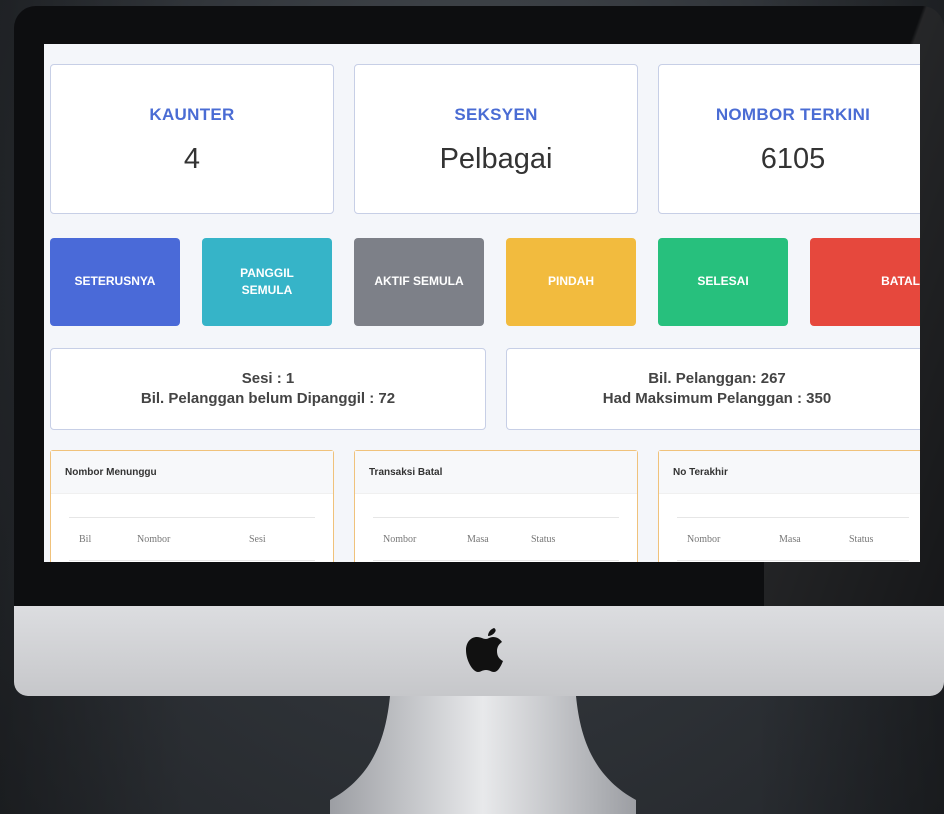 The image size is (944, 814). Describe the element at coordinates (268, 398) in the screenshot. I see `belum-dipanggil-text: Bil. Pelanggan belum Dipanggil : 72` at that location.